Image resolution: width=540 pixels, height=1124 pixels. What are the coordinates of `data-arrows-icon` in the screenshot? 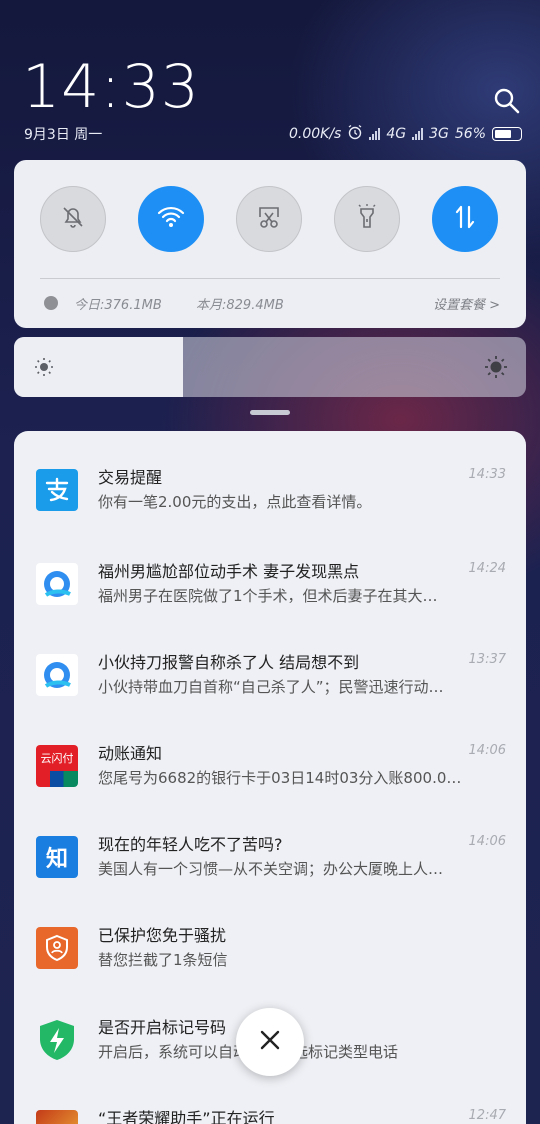 It's located at (465, 219).